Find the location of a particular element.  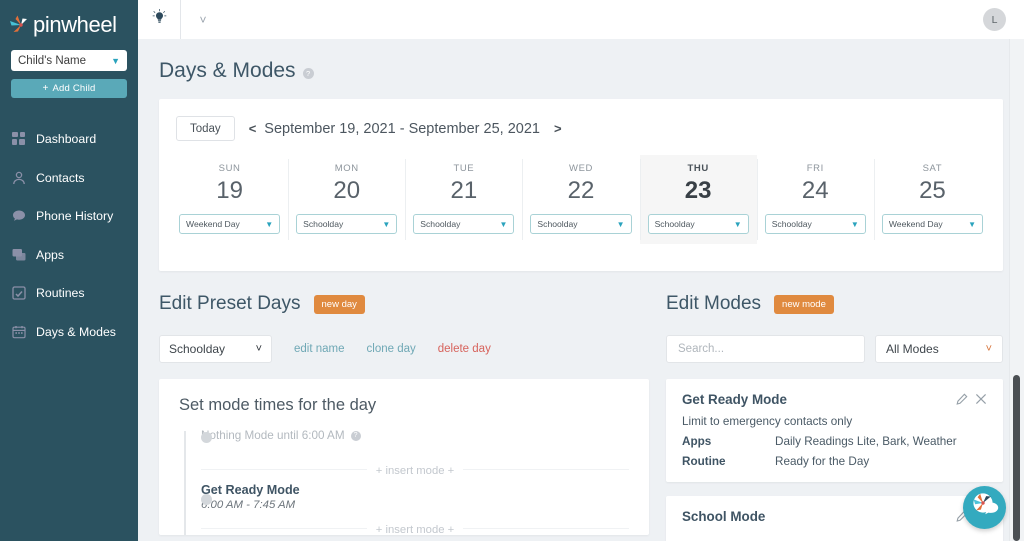

nothing-mode-label: Nothing Mode until 6:00 AM is located at coordinates (273, 435).